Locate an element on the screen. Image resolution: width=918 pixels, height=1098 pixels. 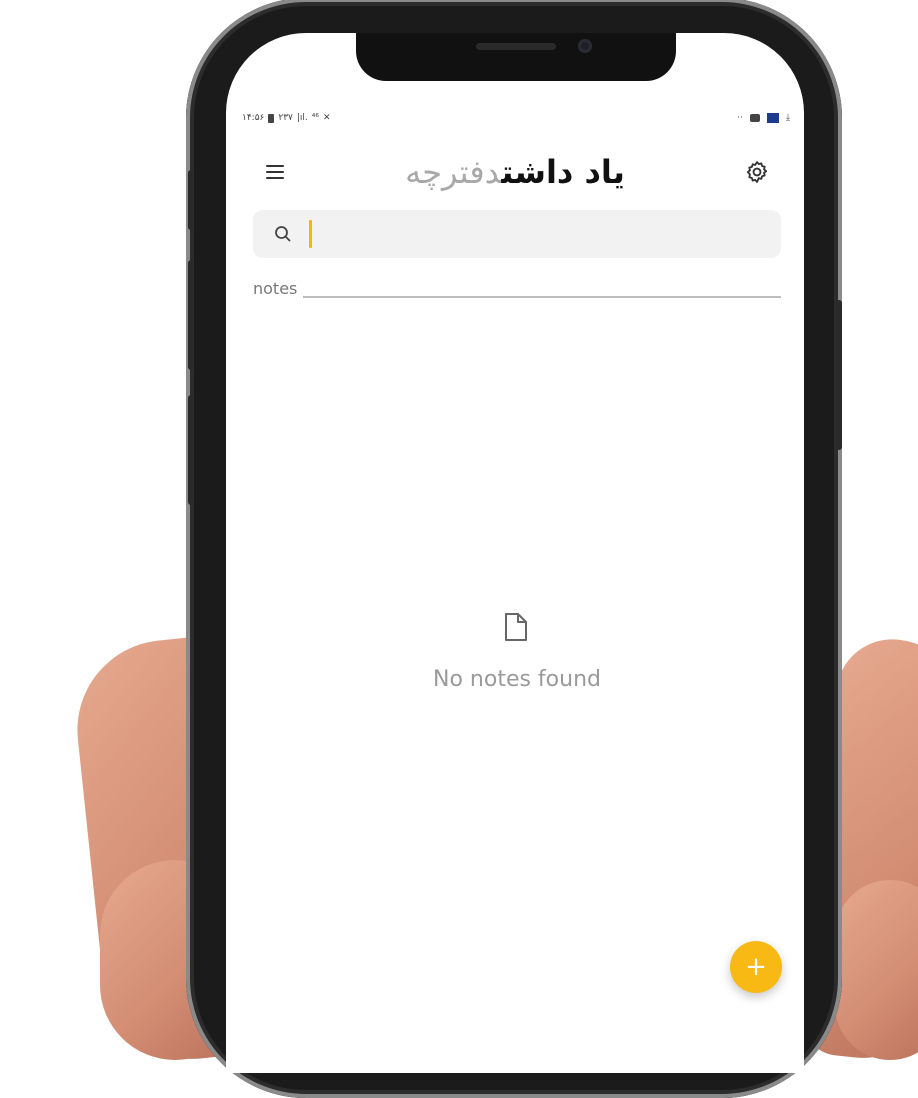
search-bar is located at coordinates (517, 234).